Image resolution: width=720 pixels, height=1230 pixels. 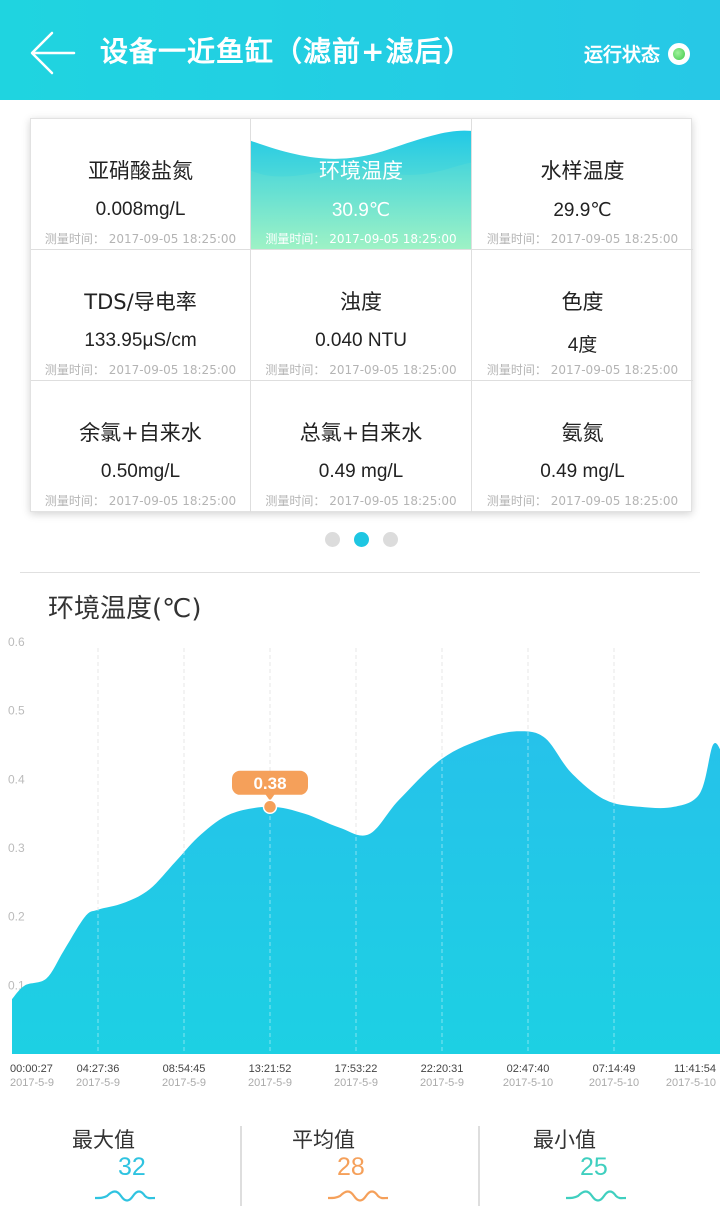 What do you see at coordinates (140, 340) in the screenshot?
I see `sensor-value: 133.95μS/cm` at bounding box center [140, 340].